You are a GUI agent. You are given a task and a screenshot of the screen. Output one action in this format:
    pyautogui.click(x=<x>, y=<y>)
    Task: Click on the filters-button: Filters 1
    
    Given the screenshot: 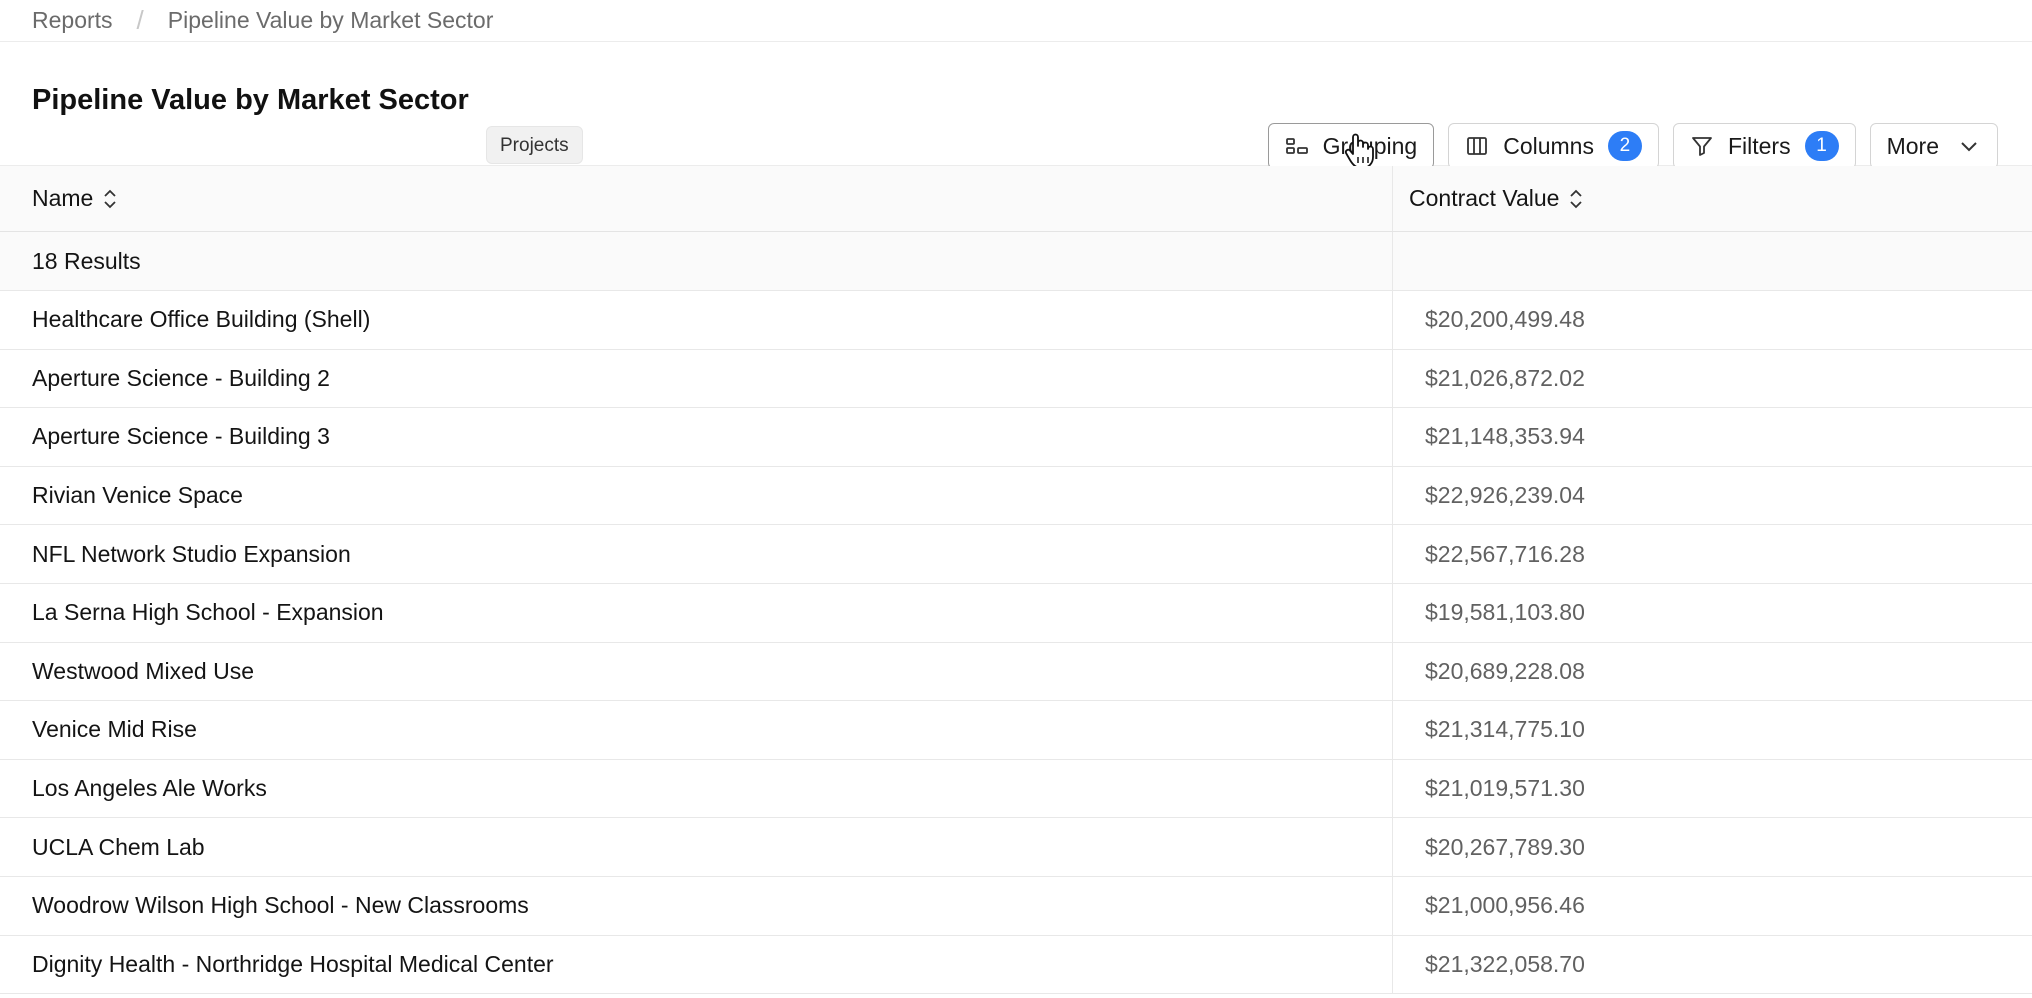 What is the action you would take?
    pyautogui.click(x=1764, y=146)
    